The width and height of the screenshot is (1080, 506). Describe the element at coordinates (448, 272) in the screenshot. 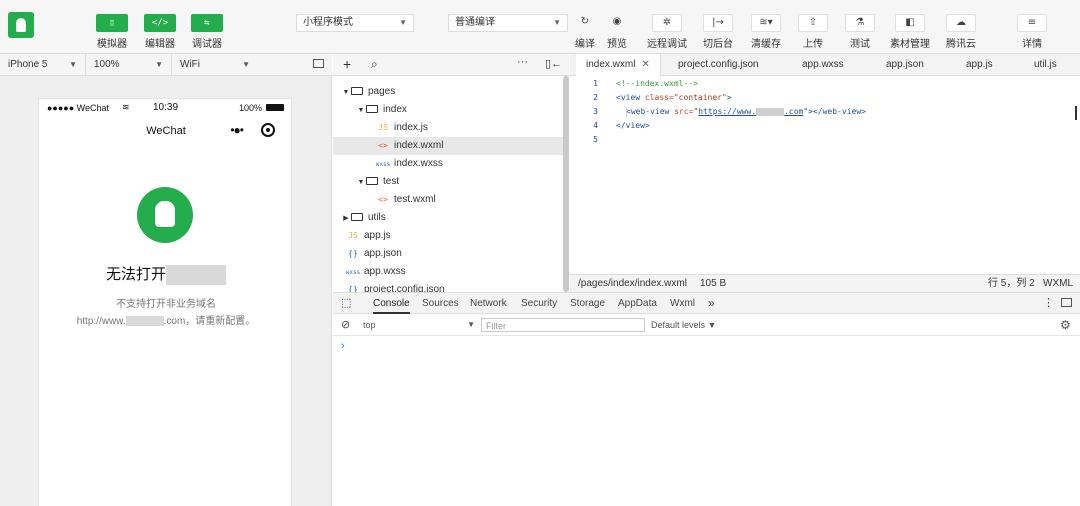

I see `tree-file: wxss app.wxss` at that location.